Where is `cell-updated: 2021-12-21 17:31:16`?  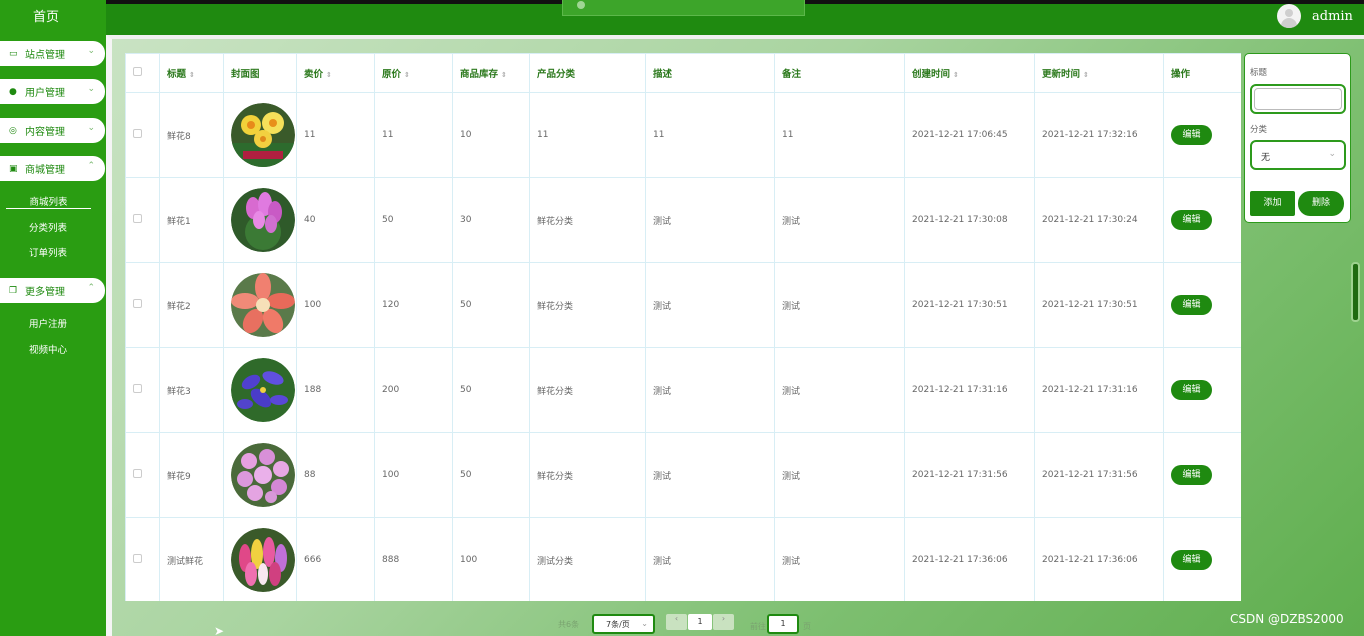 cell-updated: 2021-12-21 17:31:16 is located at coordinates (1099, 390).